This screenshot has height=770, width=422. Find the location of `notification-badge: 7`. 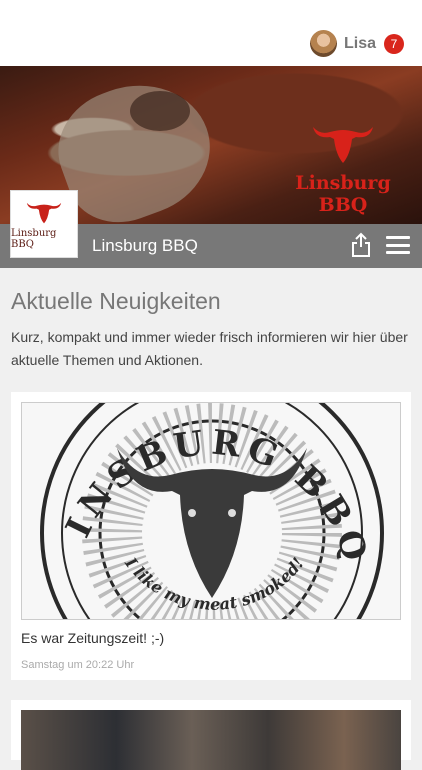

notification-badge: 7 is located at coordinates (394, 43).